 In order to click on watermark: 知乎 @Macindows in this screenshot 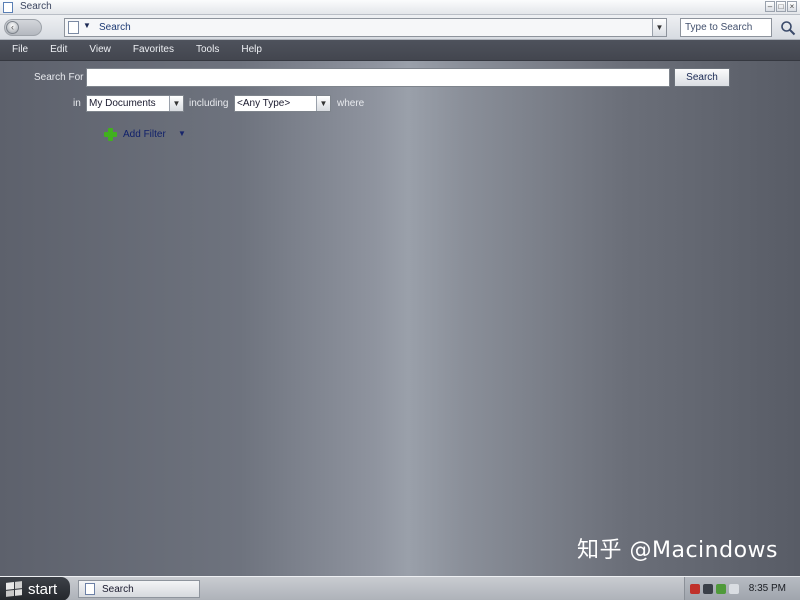, I will do `click(677, 550)`.